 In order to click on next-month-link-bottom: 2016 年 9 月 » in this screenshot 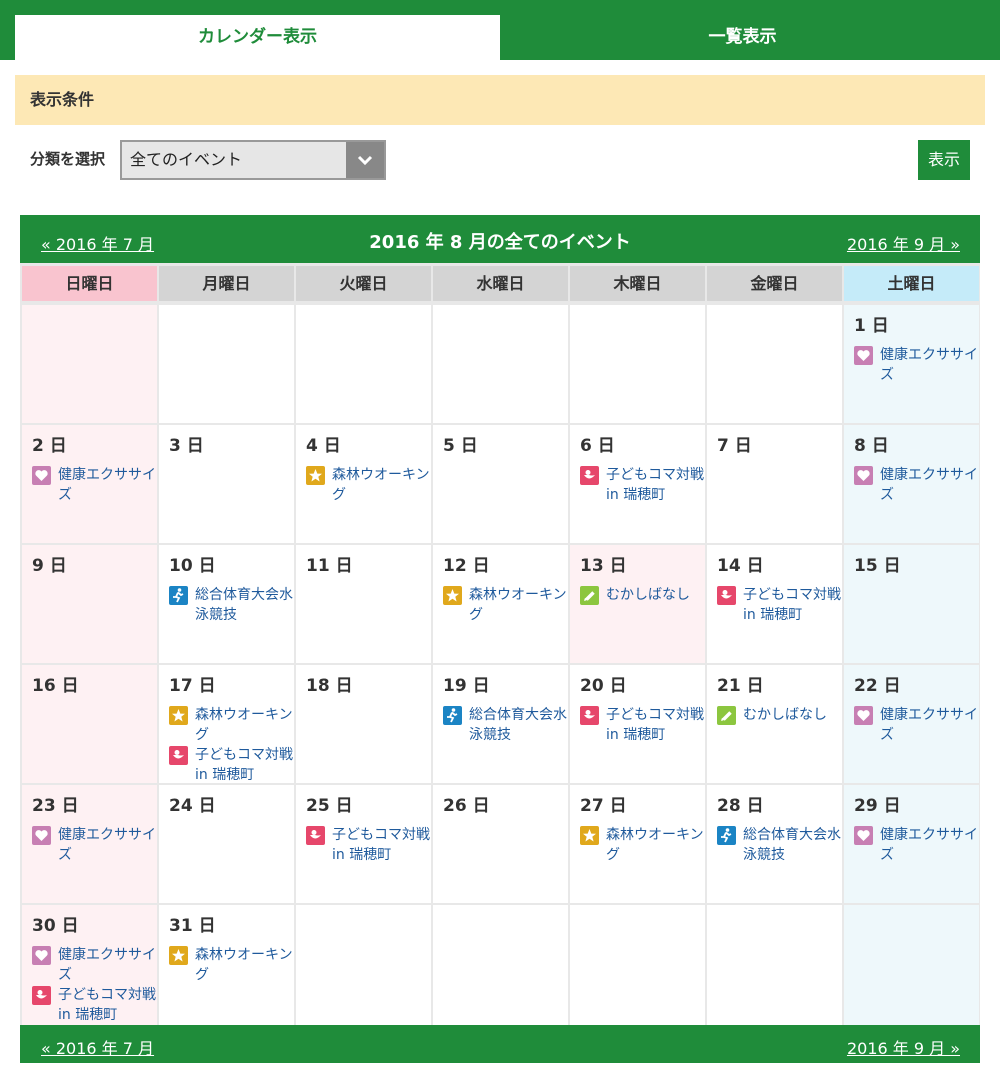, I will do `click(903, 1047)`.